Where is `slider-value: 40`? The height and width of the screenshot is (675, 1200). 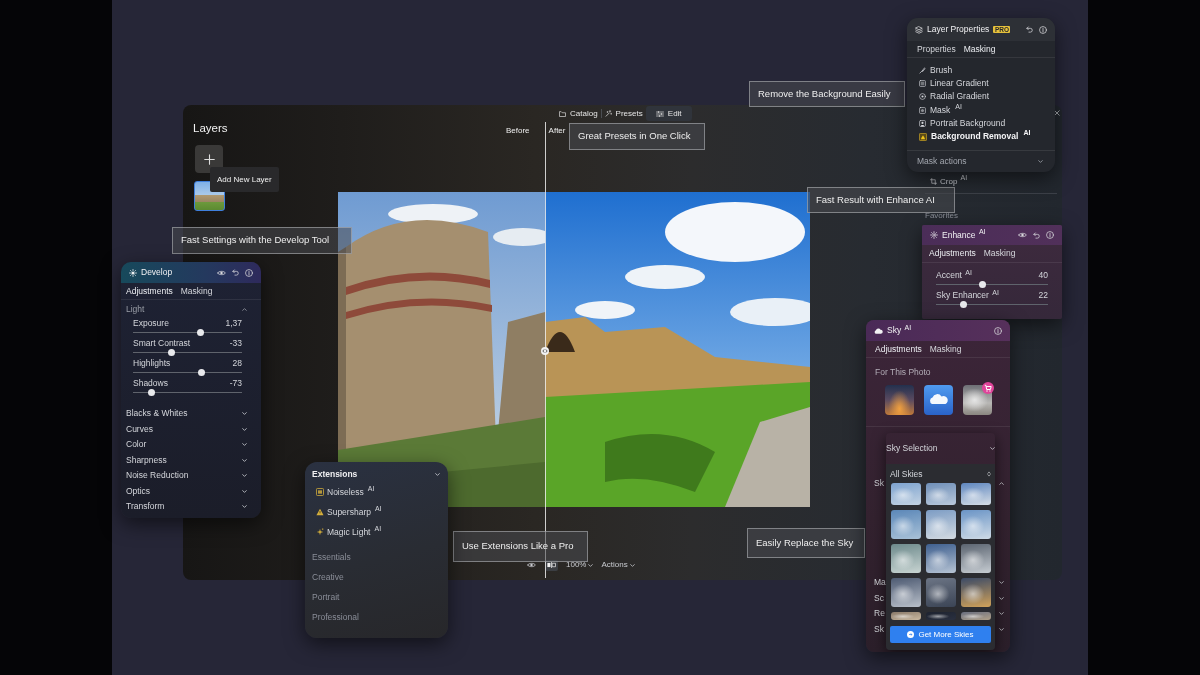 slider-value: 40 is located at coordinates (1043, 275).